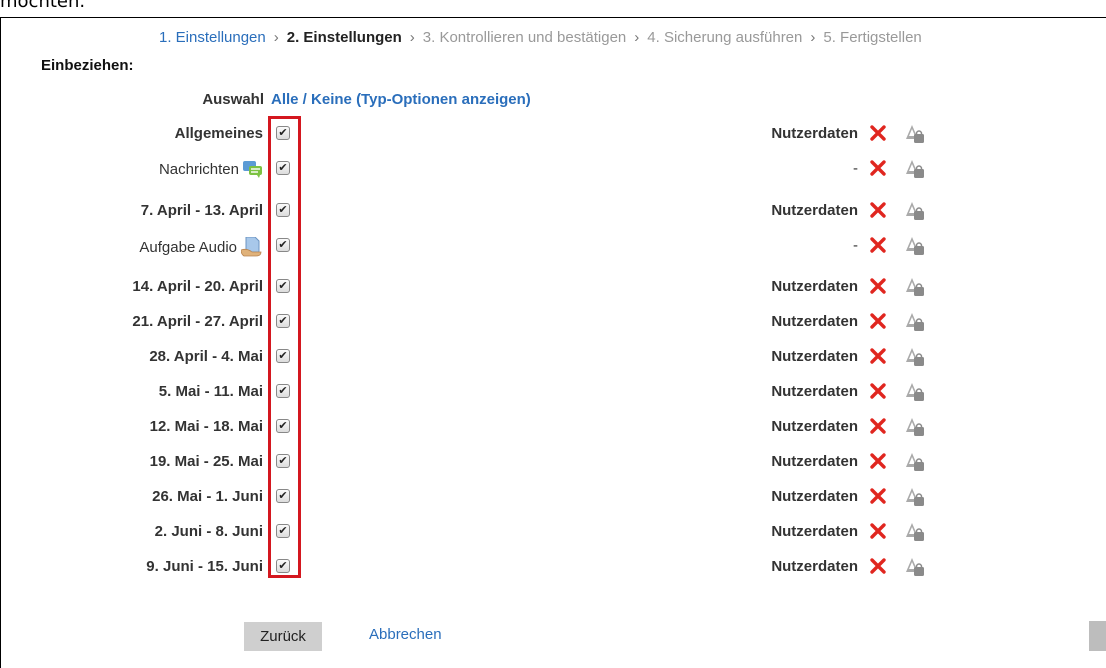 Image resolution: width=1106 pixels, height=668 pixels. Describe the element at coordinates (553, 212) in the screenshot. I see `include-row: 7. April - 13. April ✔ Nutzerdaten` at that location.